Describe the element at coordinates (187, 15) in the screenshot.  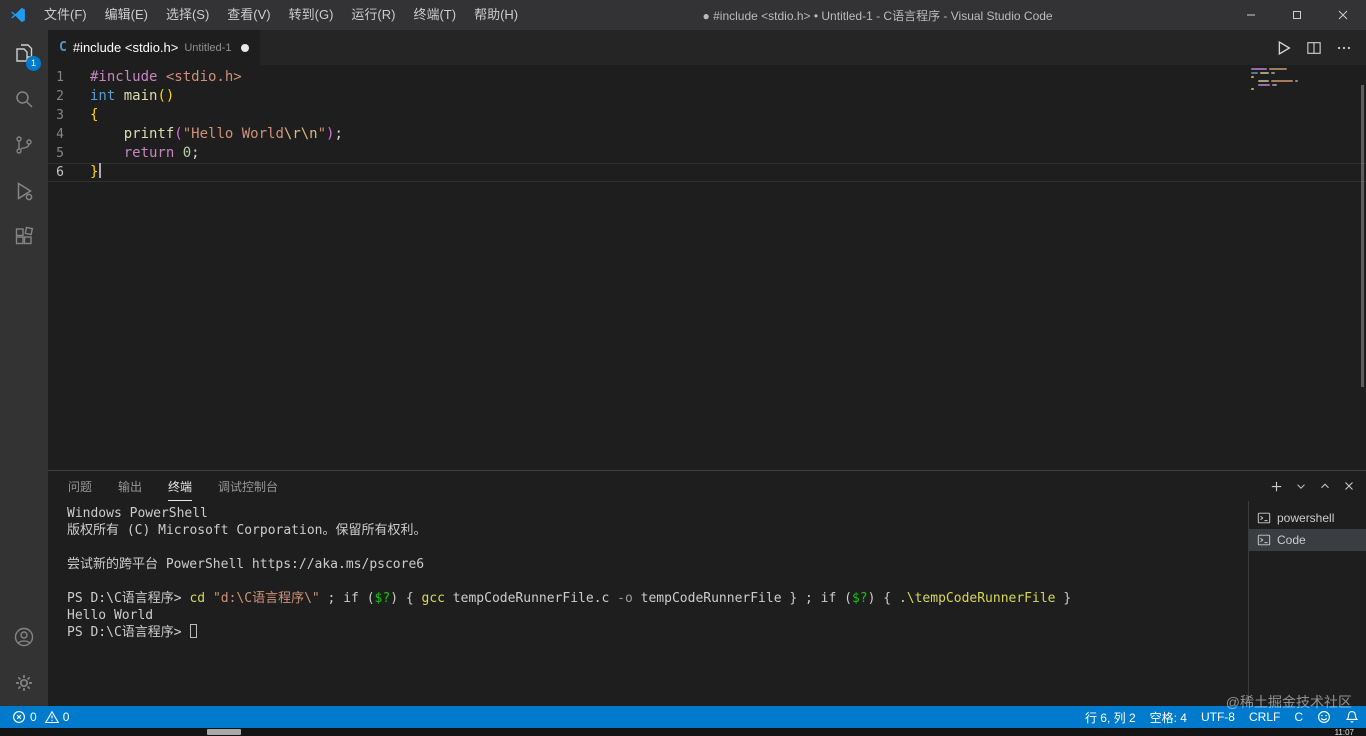
I see `menu-selection: 选择(S)` at that location.